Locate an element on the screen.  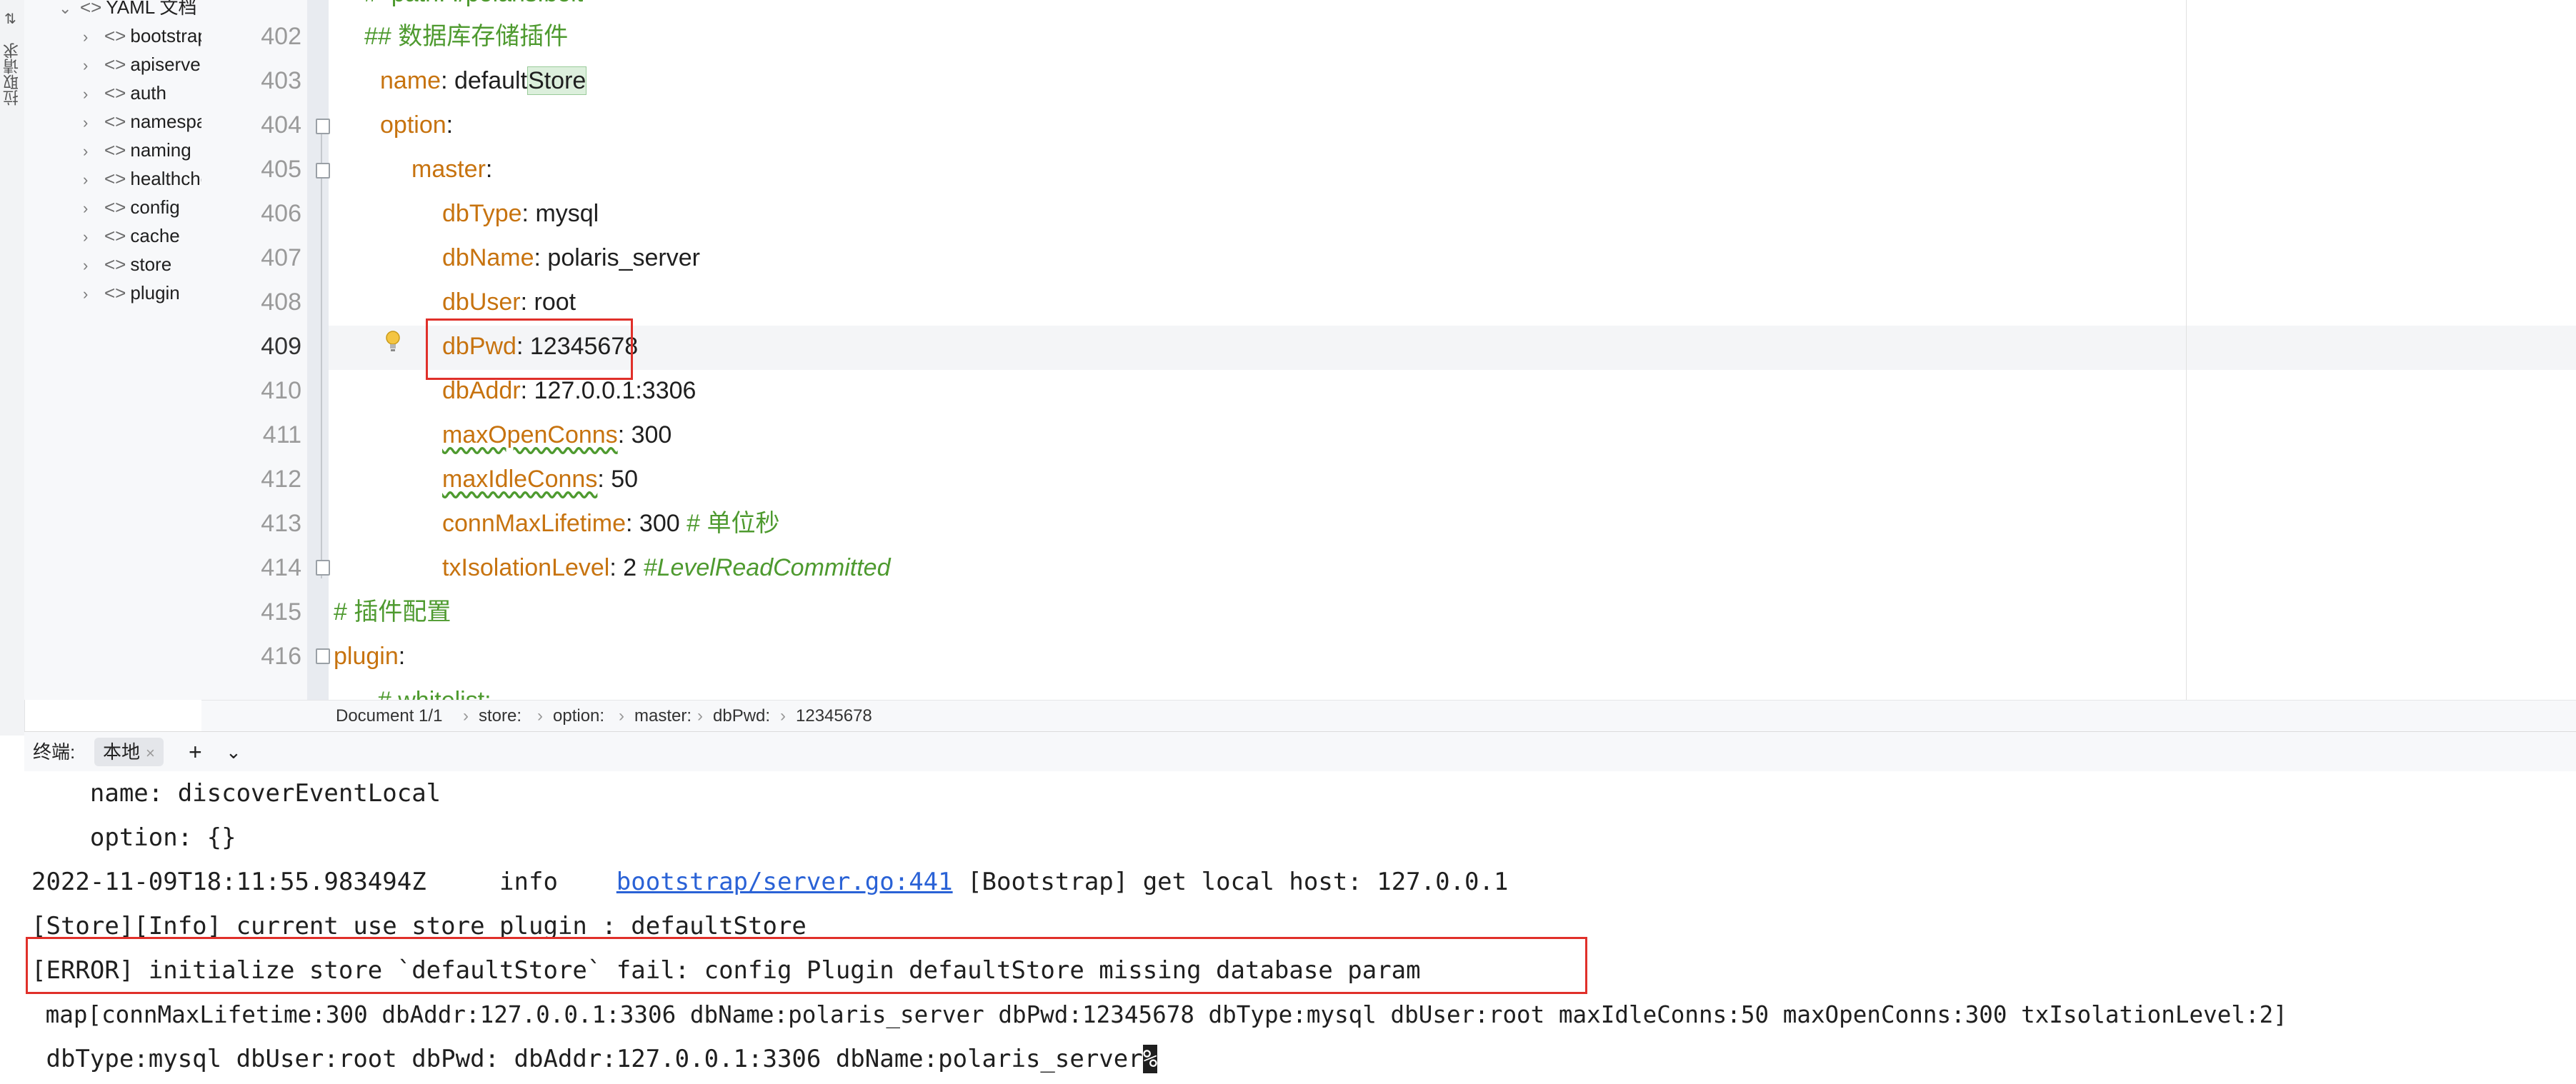
yaml-value: 50 is located at coordinates (625, 479).